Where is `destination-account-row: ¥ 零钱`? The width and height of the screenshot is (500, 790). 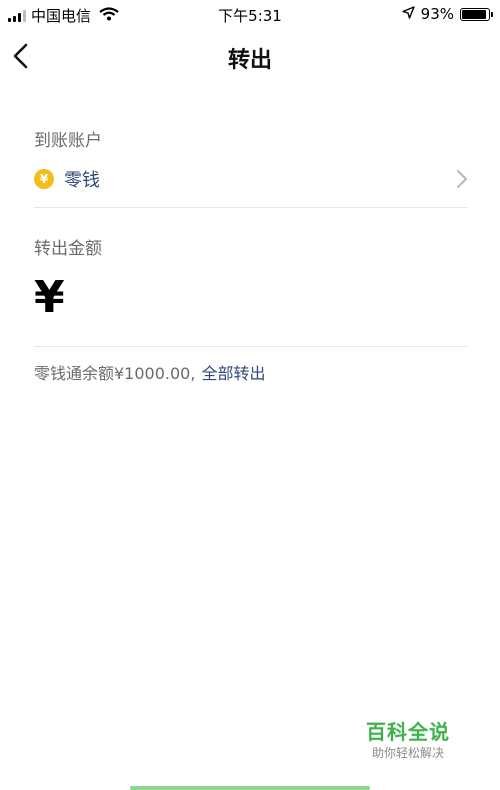 destination-account-row: ¥ 零钱 is located at coordinates (251, 179).